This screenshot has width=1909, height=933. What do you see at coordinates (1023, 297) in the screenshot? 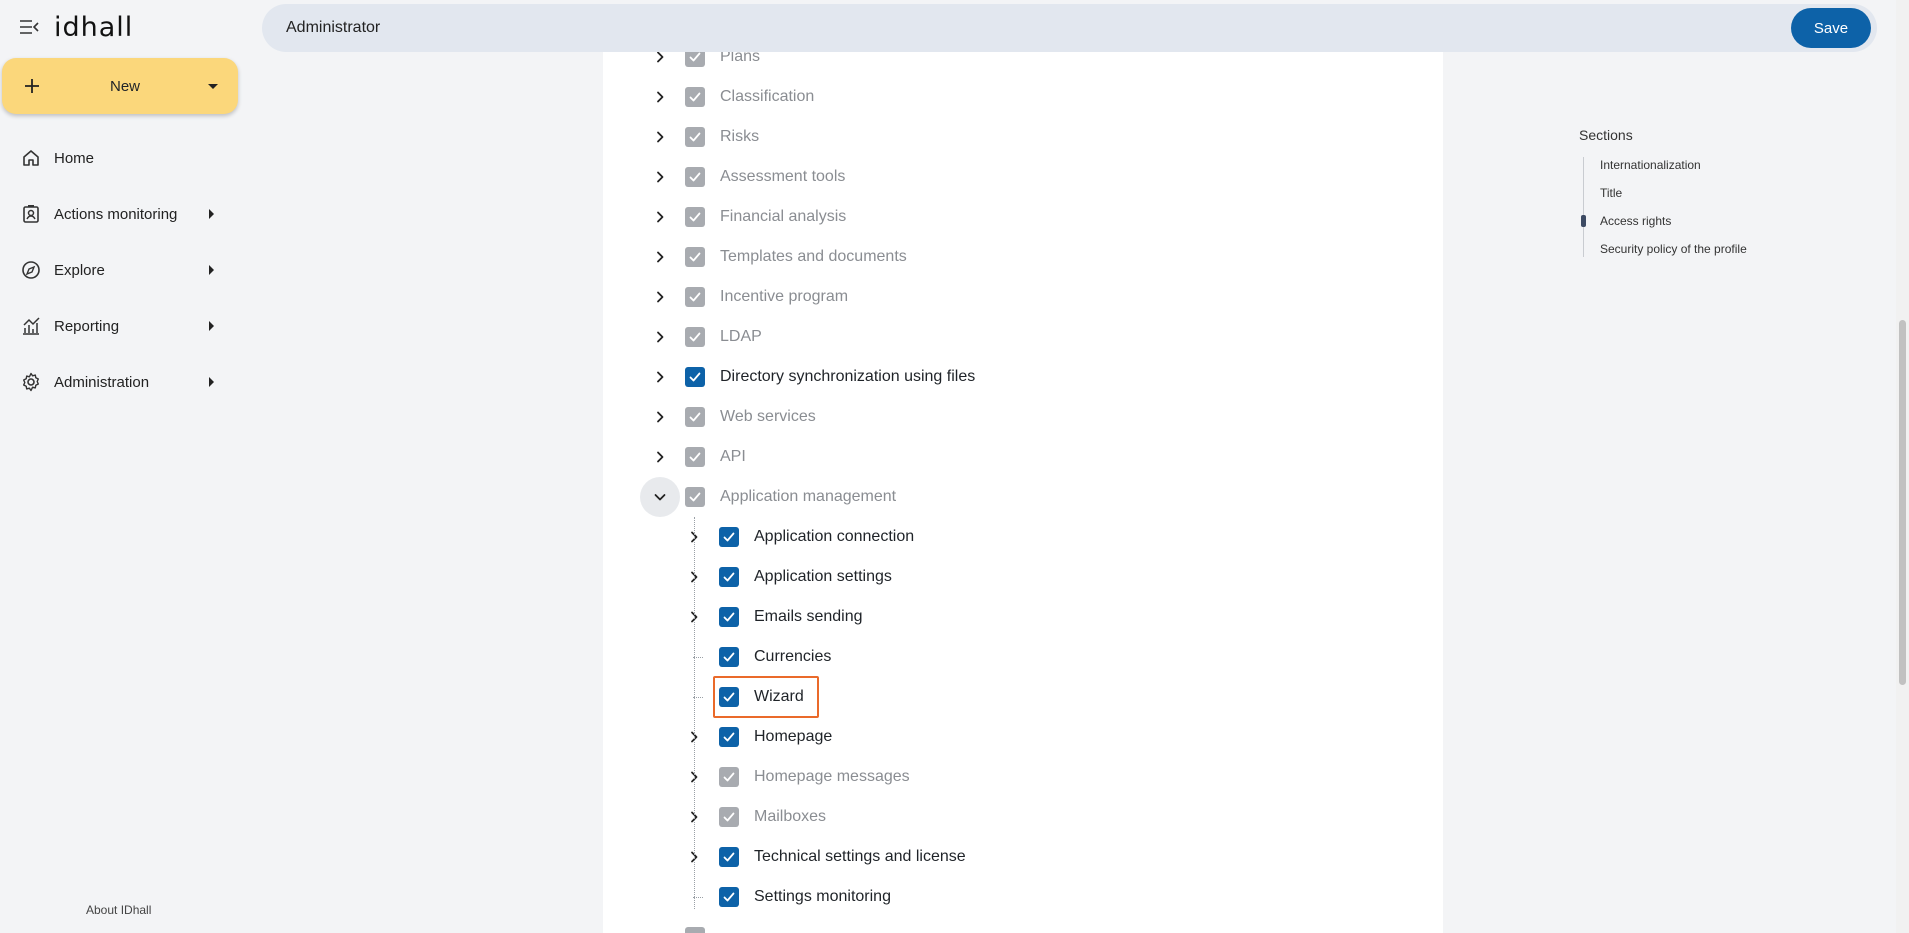
I see `tree-row-incentive-program: Incentive program` at bounding box center [1023, 297].